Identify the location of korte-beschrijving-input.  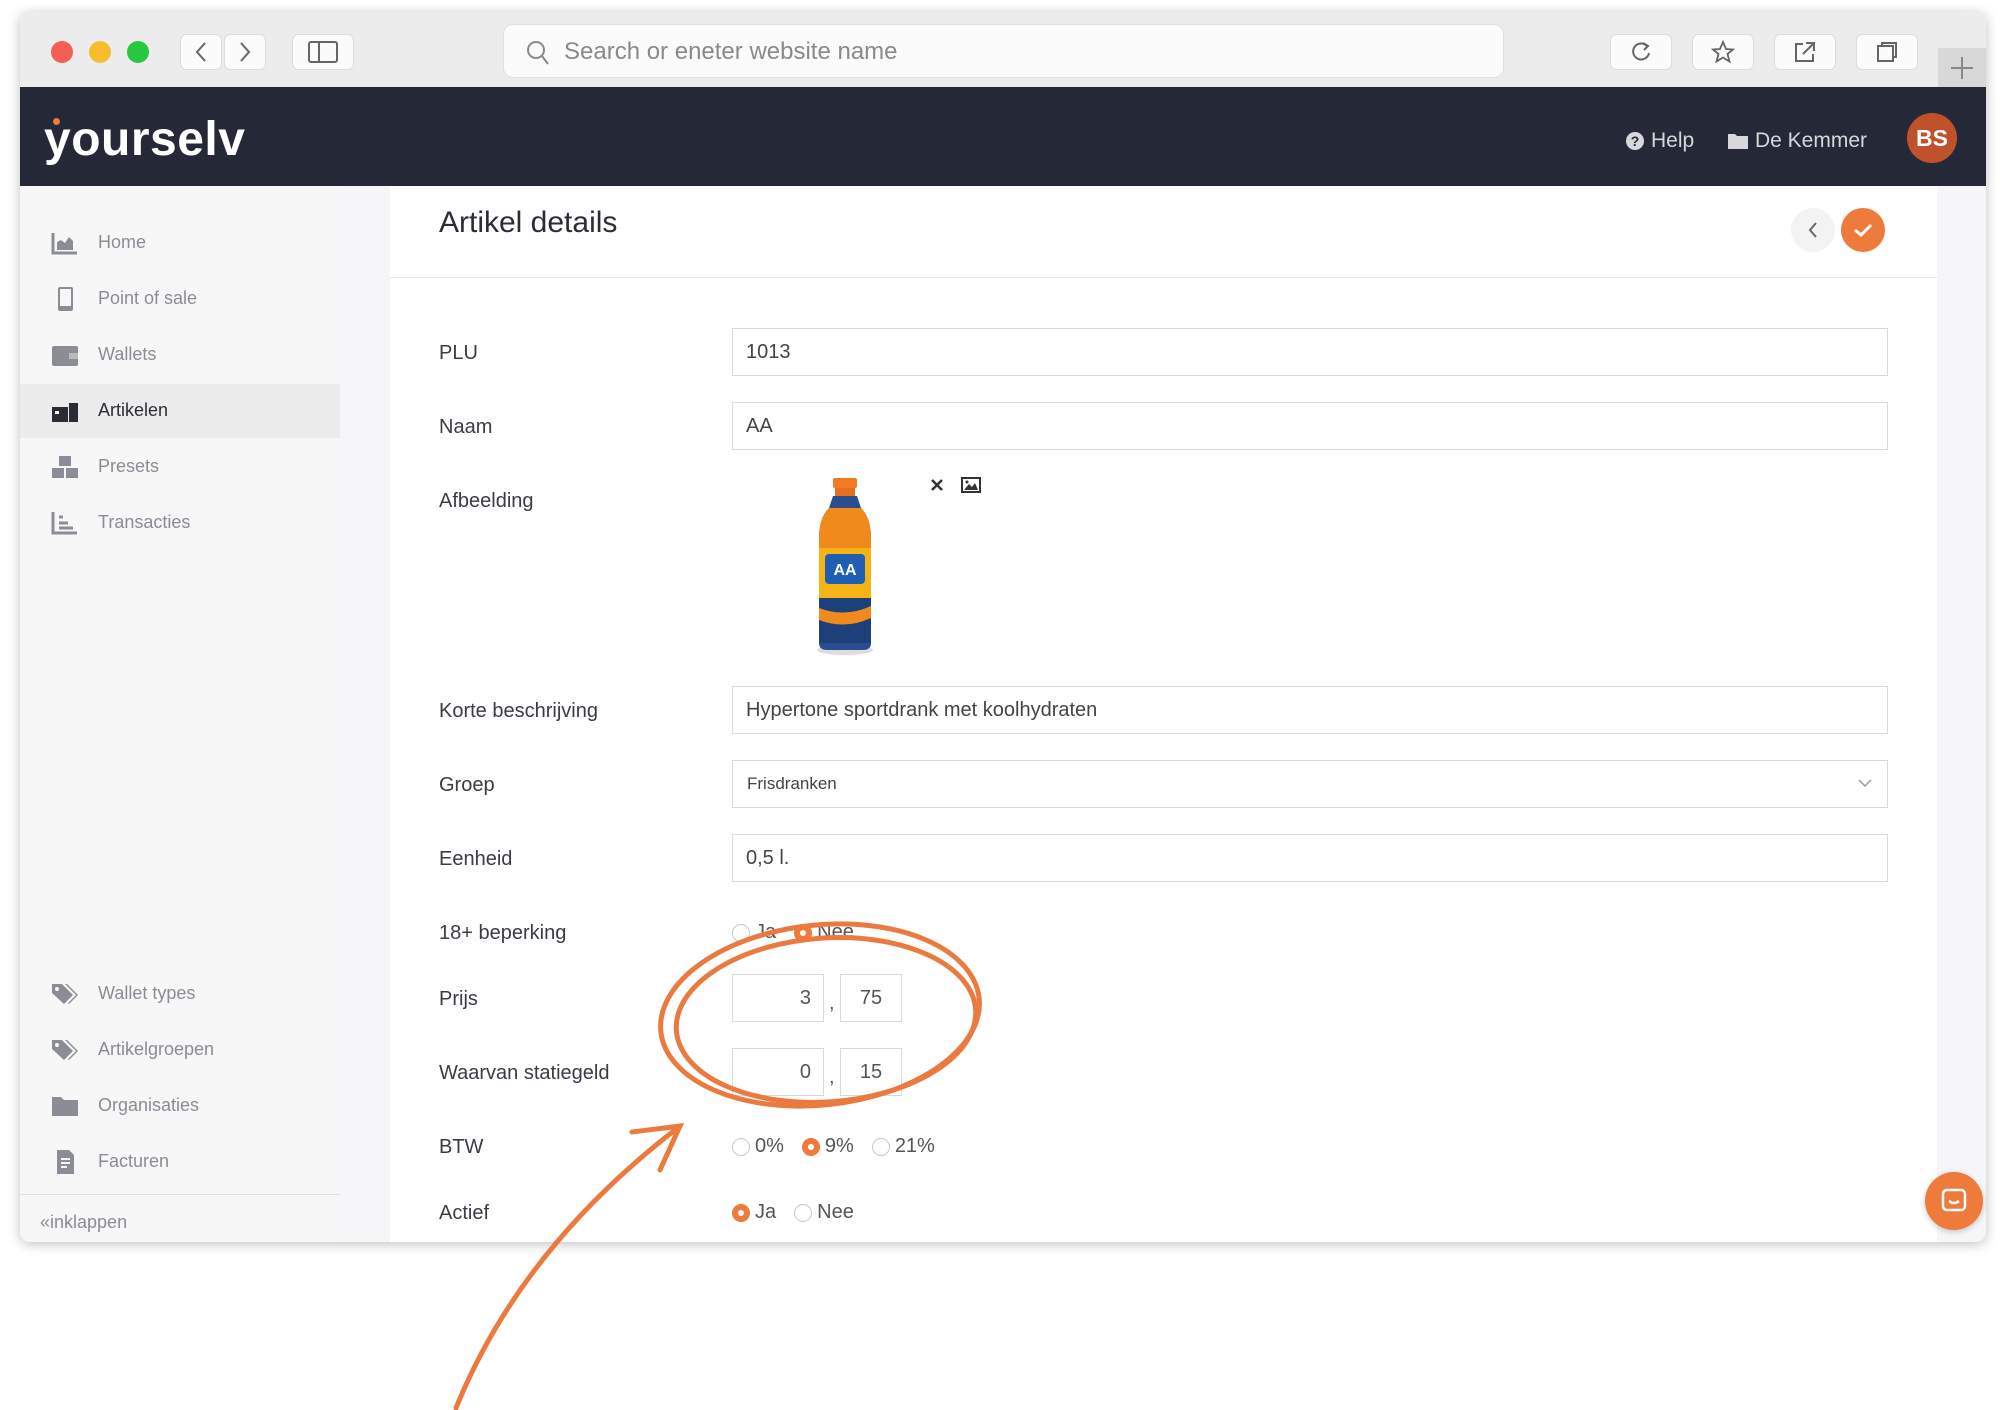
(1310, 710).